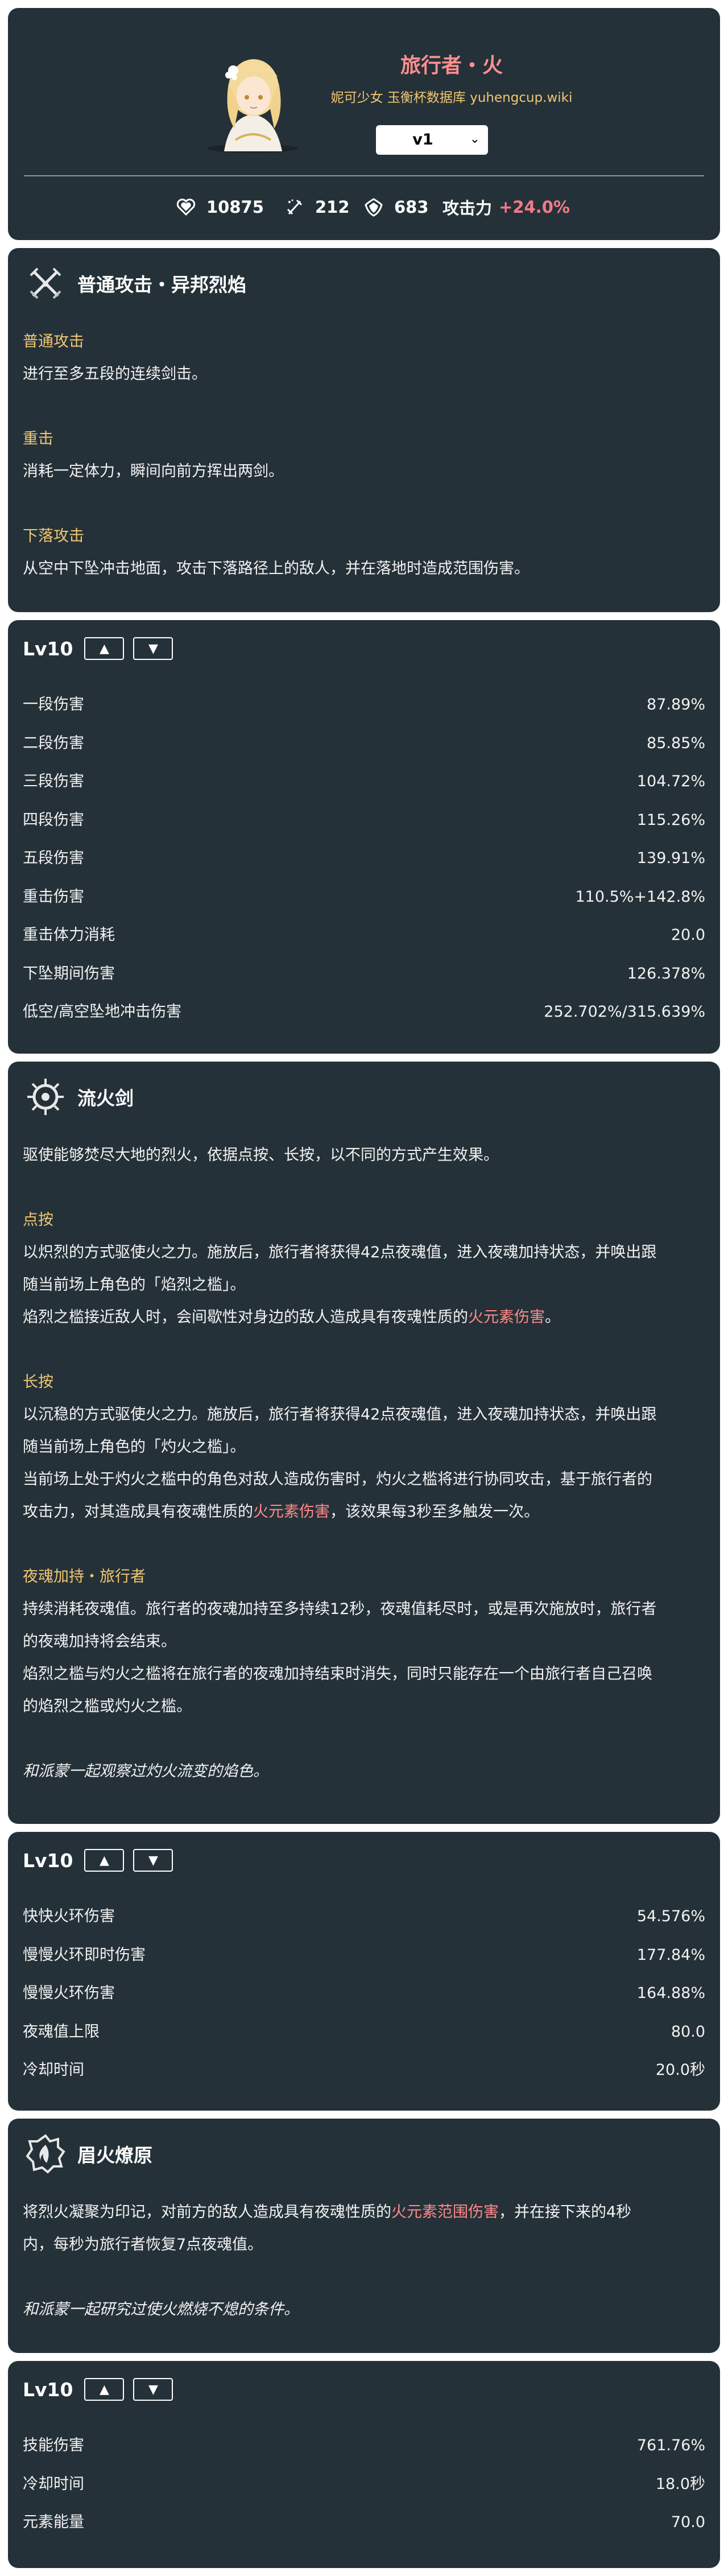 The width and height of the screenshot is (728, 2576). Describe the element at coordinates (38, 439) in the screenshot. I see `section-title: 重击` at that location.